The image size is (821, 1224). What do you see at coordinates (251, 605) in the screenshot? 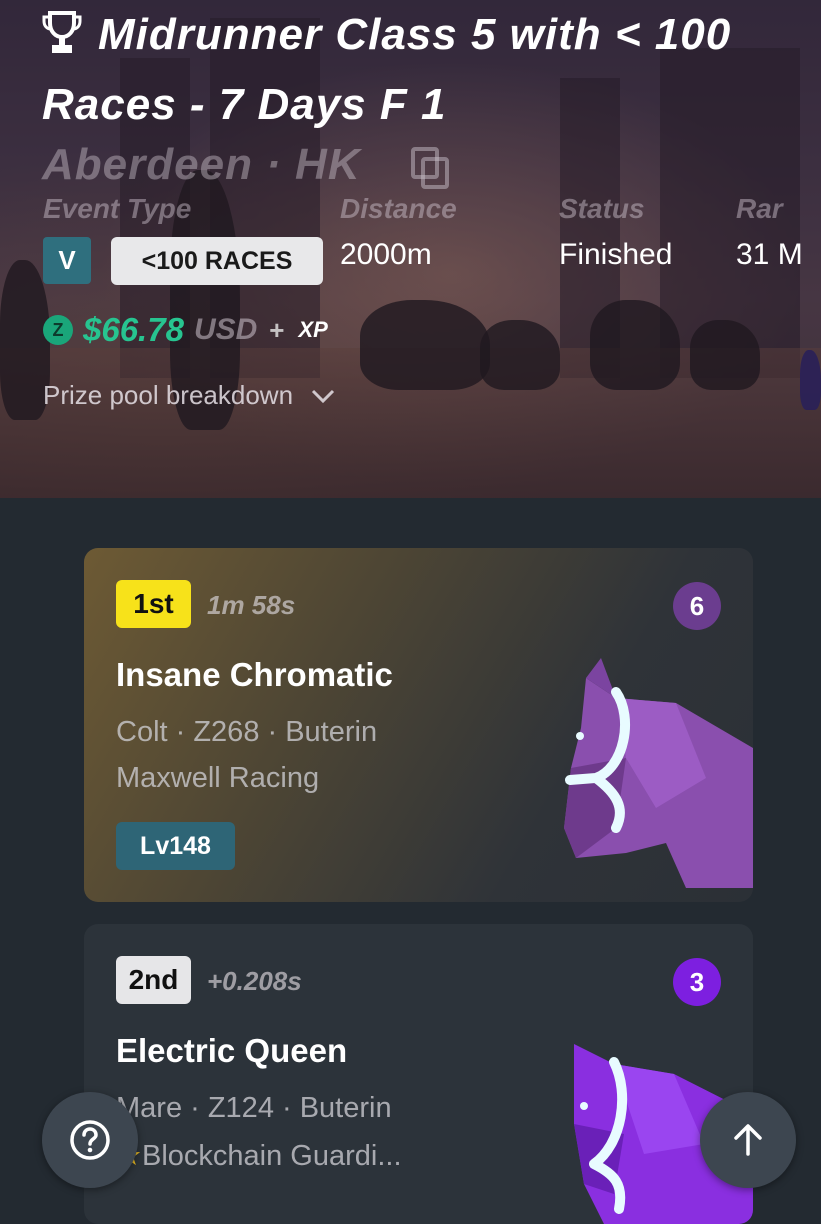
I see `race-time: 1m 58s` at bounding box center [251, 605].